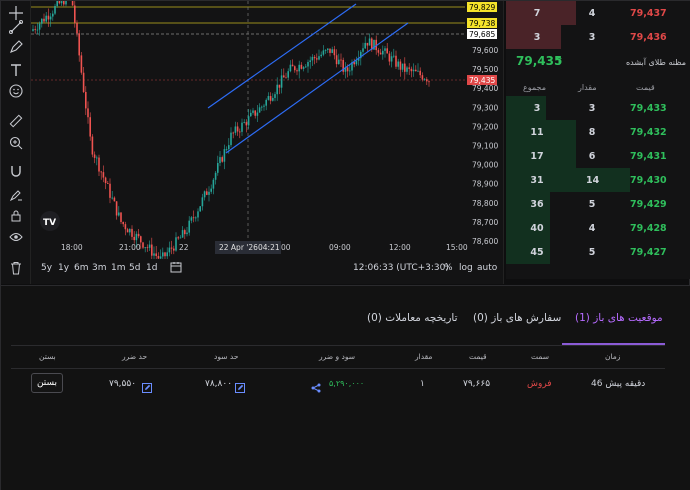  I want to click on ask-total: 3, so click(537, 37).